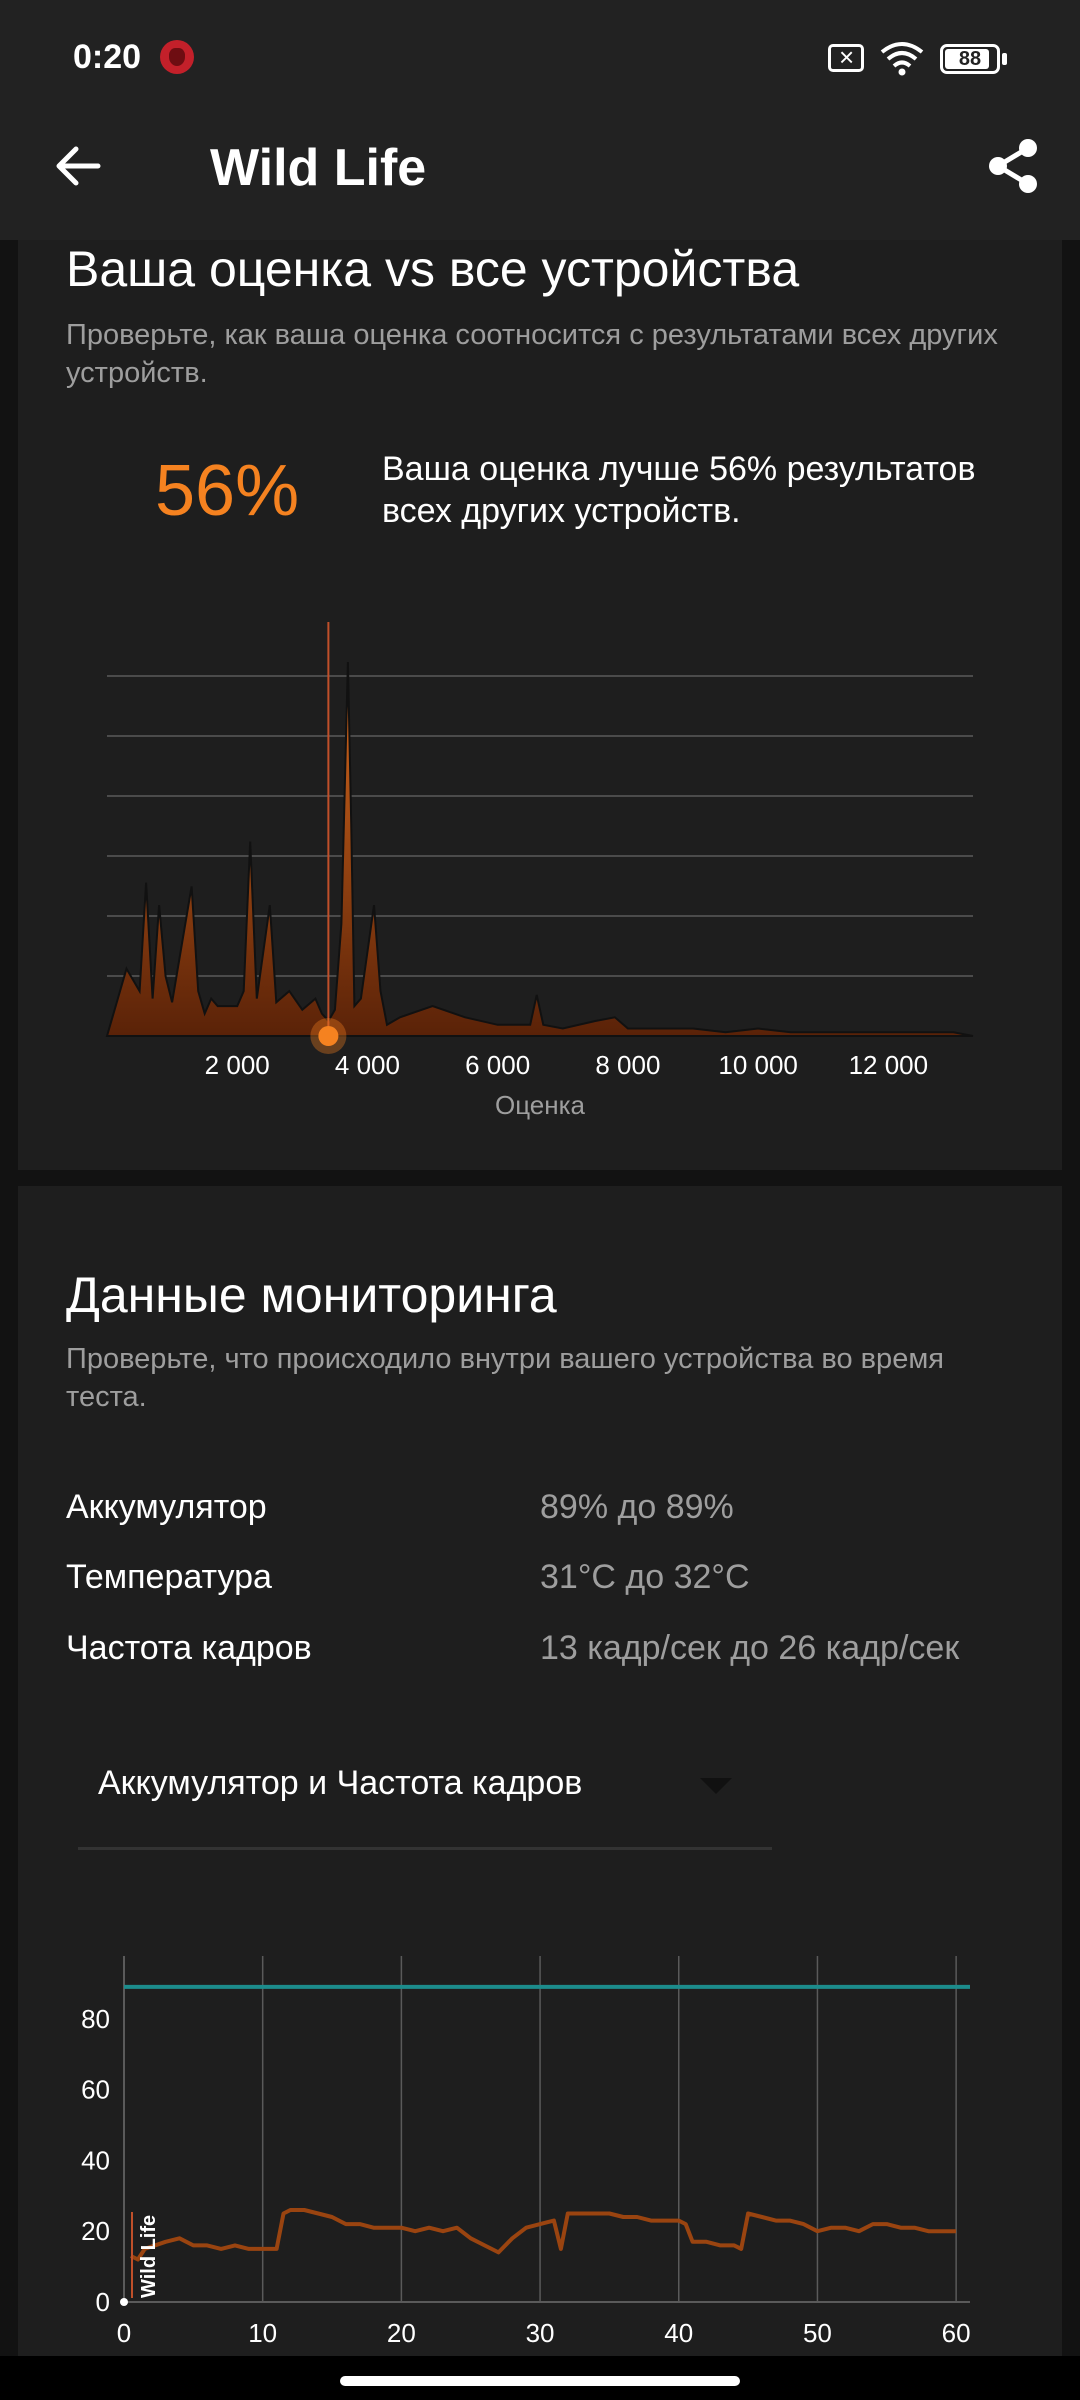  Describe the element at coordinates (497, 1065) in the screenshot. I see `x-tick-label: 6 000` at that location.